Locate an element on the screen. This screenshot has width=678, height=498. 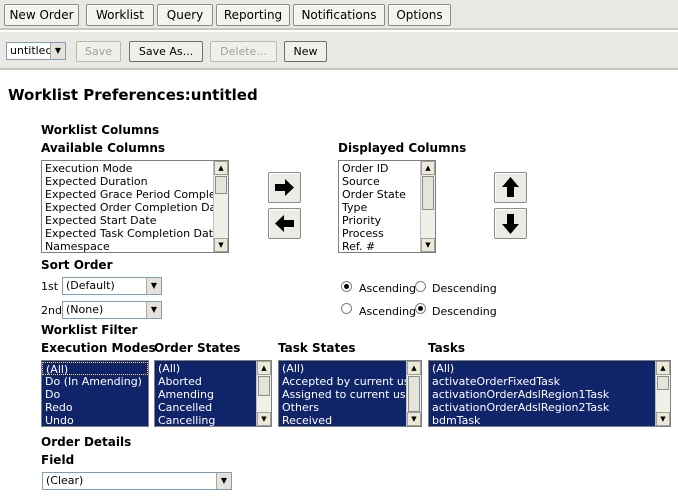
arrow-left-icon is located at coordinates (284, 223).